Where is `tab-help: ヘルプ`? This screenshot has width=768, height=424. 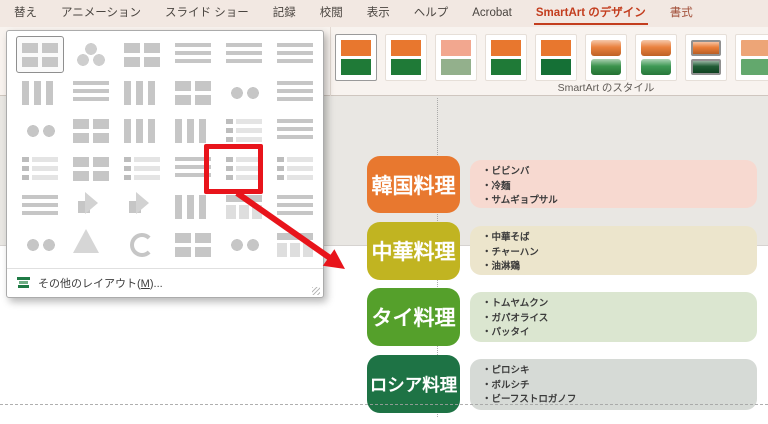 tab-help: ヘルプ is located at coordinates (431, 13).